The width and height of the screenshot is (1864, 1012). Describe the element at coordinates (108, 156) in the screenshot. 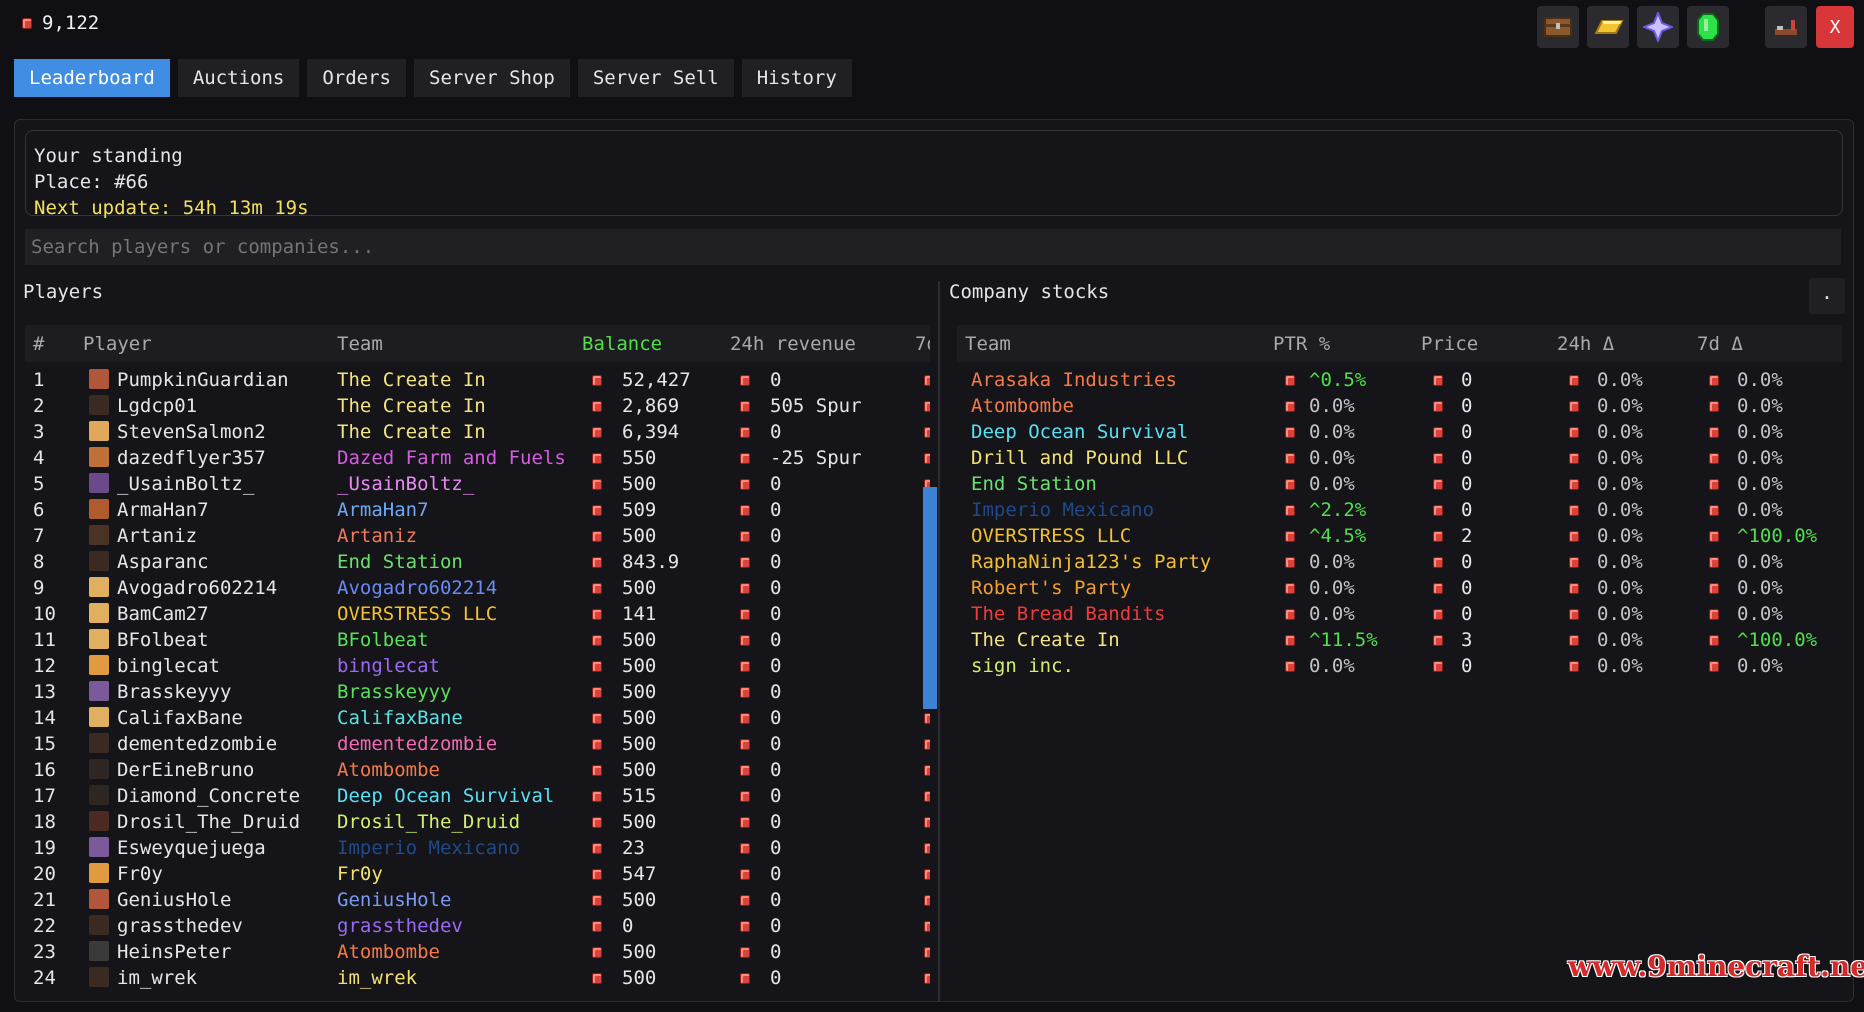

I see `standing-title: Your standing` at that location.